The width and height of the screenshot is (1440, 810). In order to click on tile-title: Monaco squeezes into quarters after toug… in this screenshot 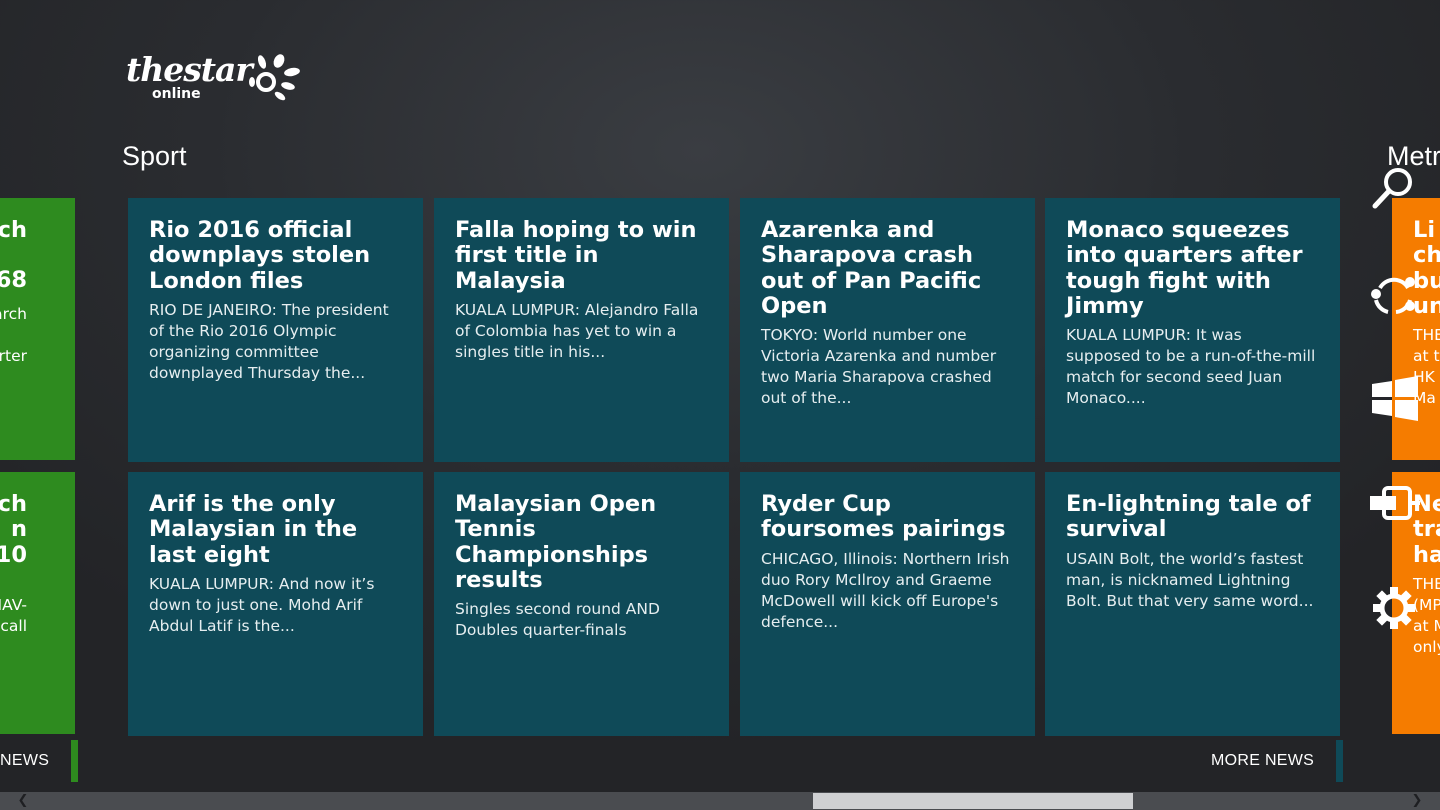, I will do `click(1184, 268)`.